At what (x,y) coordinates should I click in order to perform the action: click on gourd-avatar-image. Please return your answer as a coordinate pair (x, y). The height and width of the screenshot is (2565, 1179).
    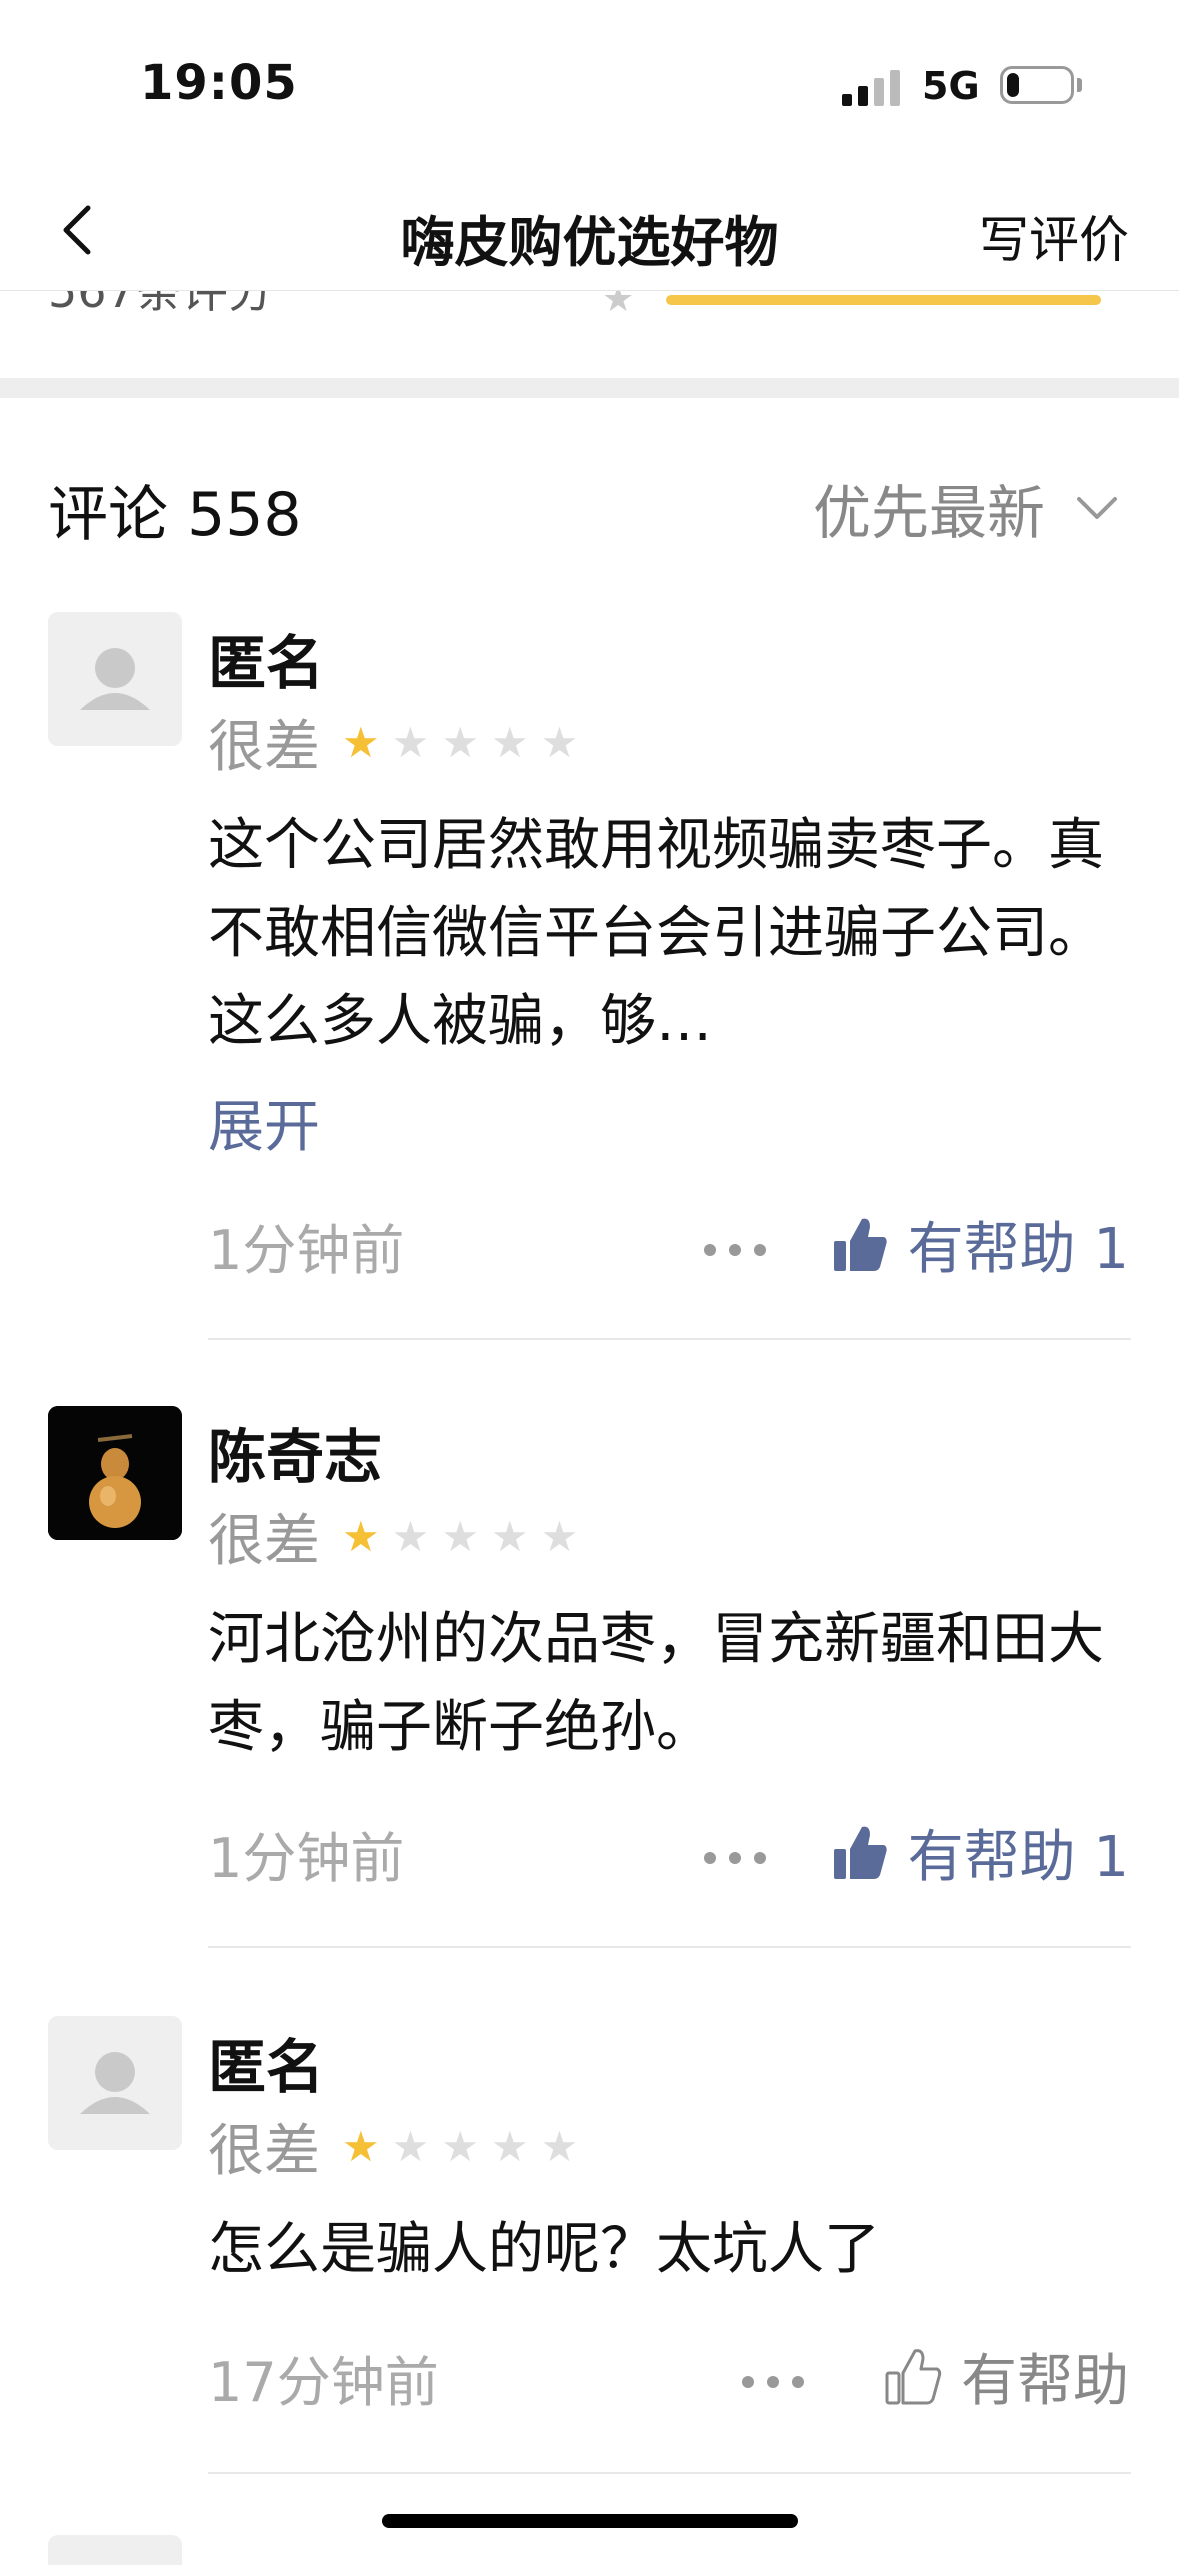
    Looking at the image, I should click on (115, 1473).